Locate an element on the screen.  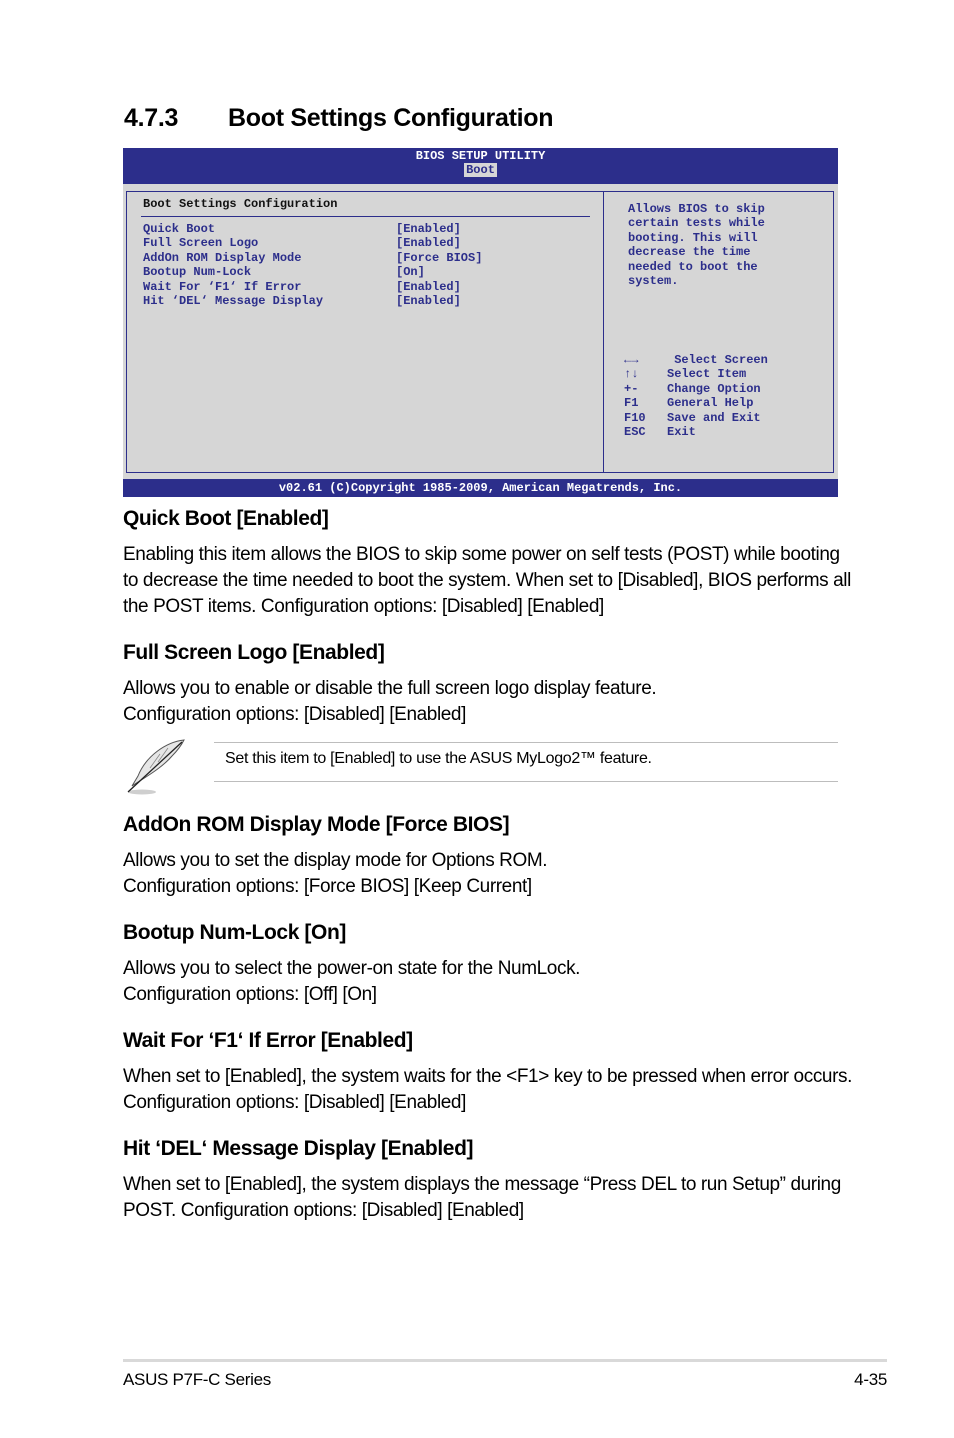
heading-quick-boot: Quick Boot [Enabled] is located at coordinates (226, 518).